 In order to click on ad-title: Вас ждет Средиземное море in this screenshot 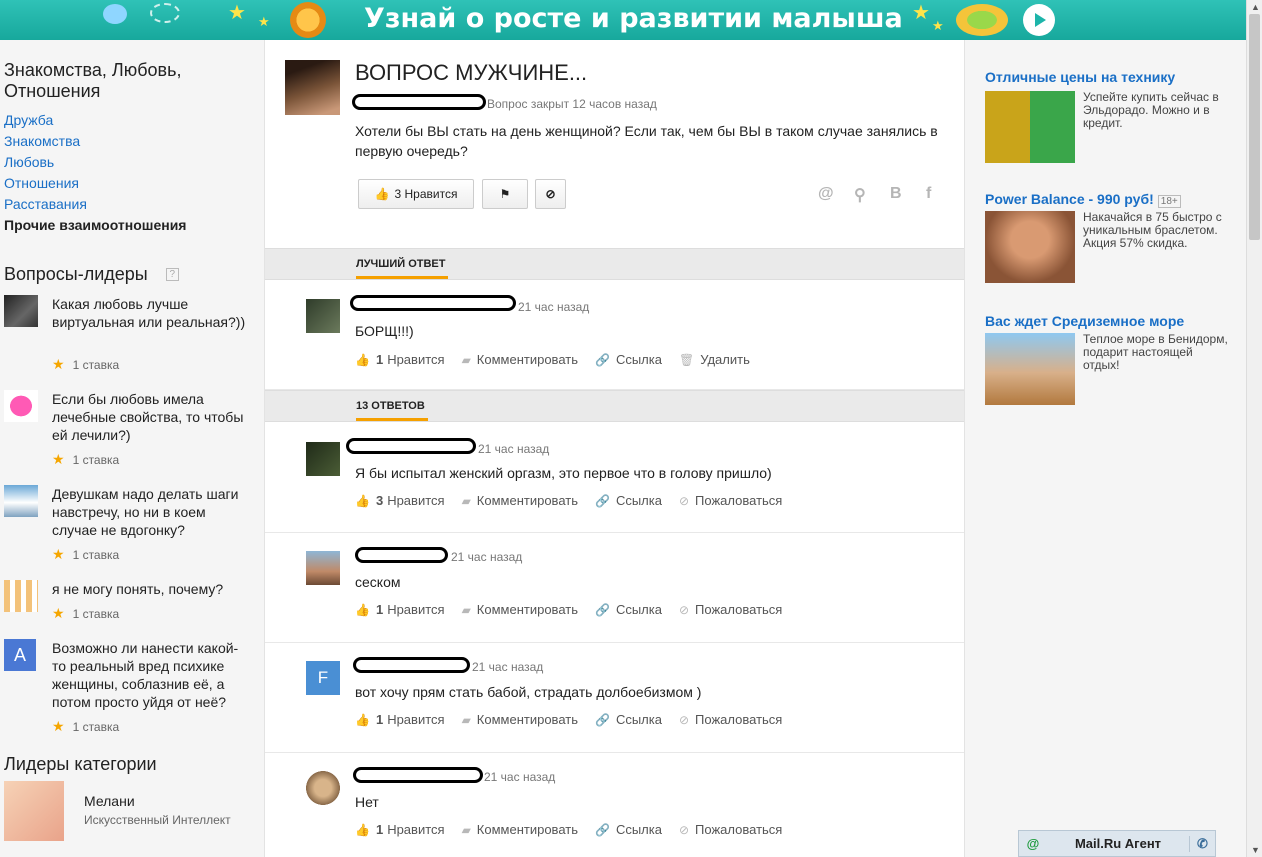, I will do `click(1110, 321)`.